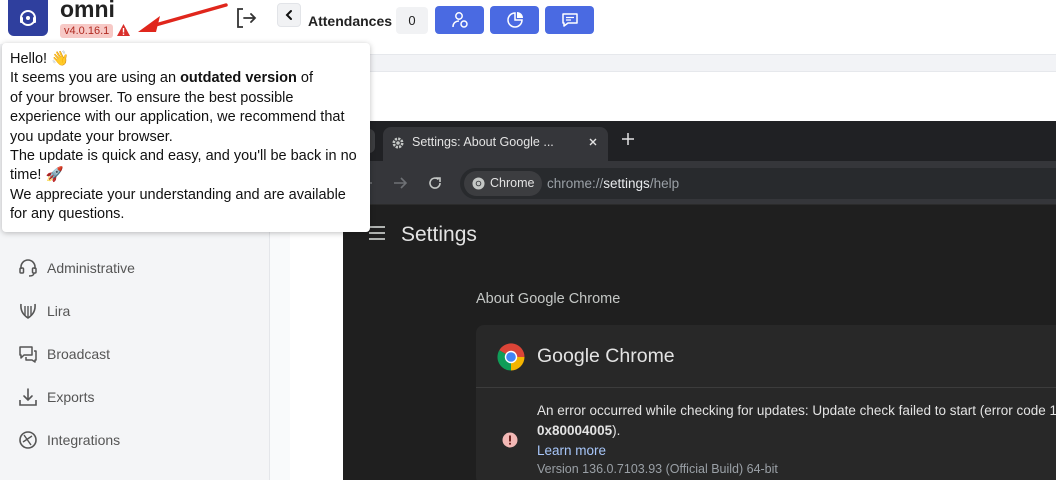 This screenshot has height=480, width=1056. I want to click on new-tab-icon, so click(628, 139).